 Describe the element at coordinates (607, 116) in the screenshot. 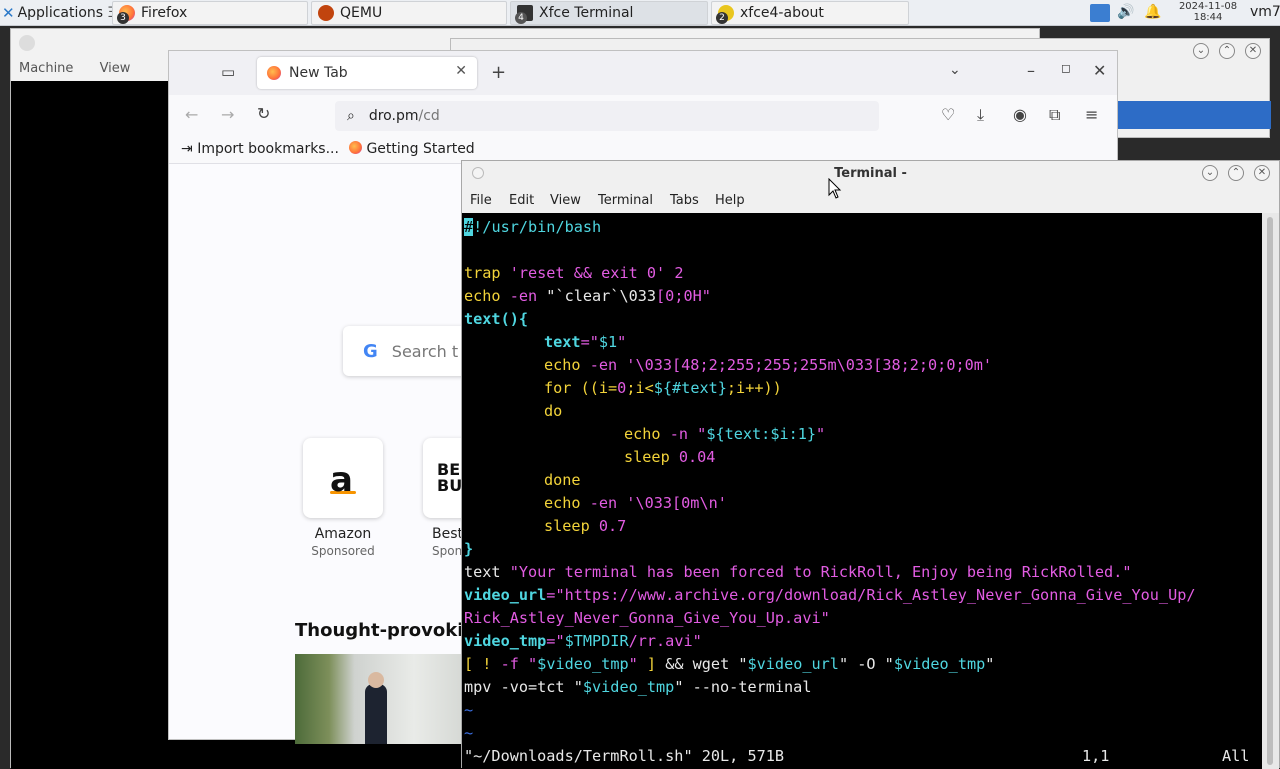

I see `url-bar: ⌕ dro.pm/cd` at that location.